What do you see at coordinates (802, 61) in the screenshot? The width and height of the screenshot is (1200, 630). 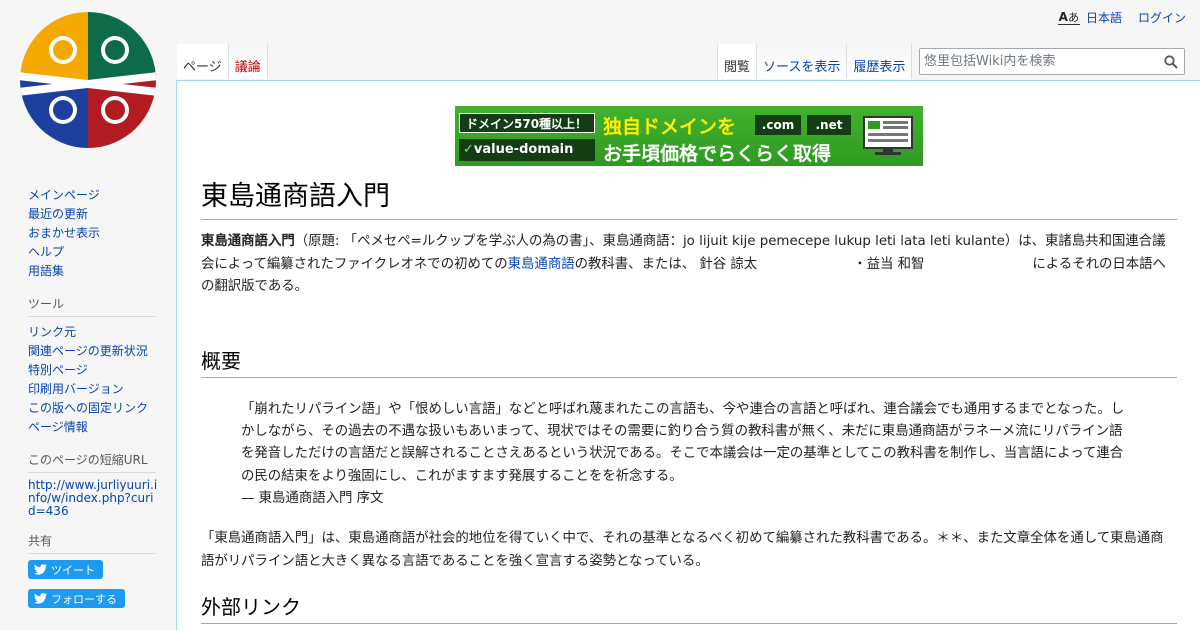 I see `tab-view-source: ソースを表示` at bounding box center [802, 61].